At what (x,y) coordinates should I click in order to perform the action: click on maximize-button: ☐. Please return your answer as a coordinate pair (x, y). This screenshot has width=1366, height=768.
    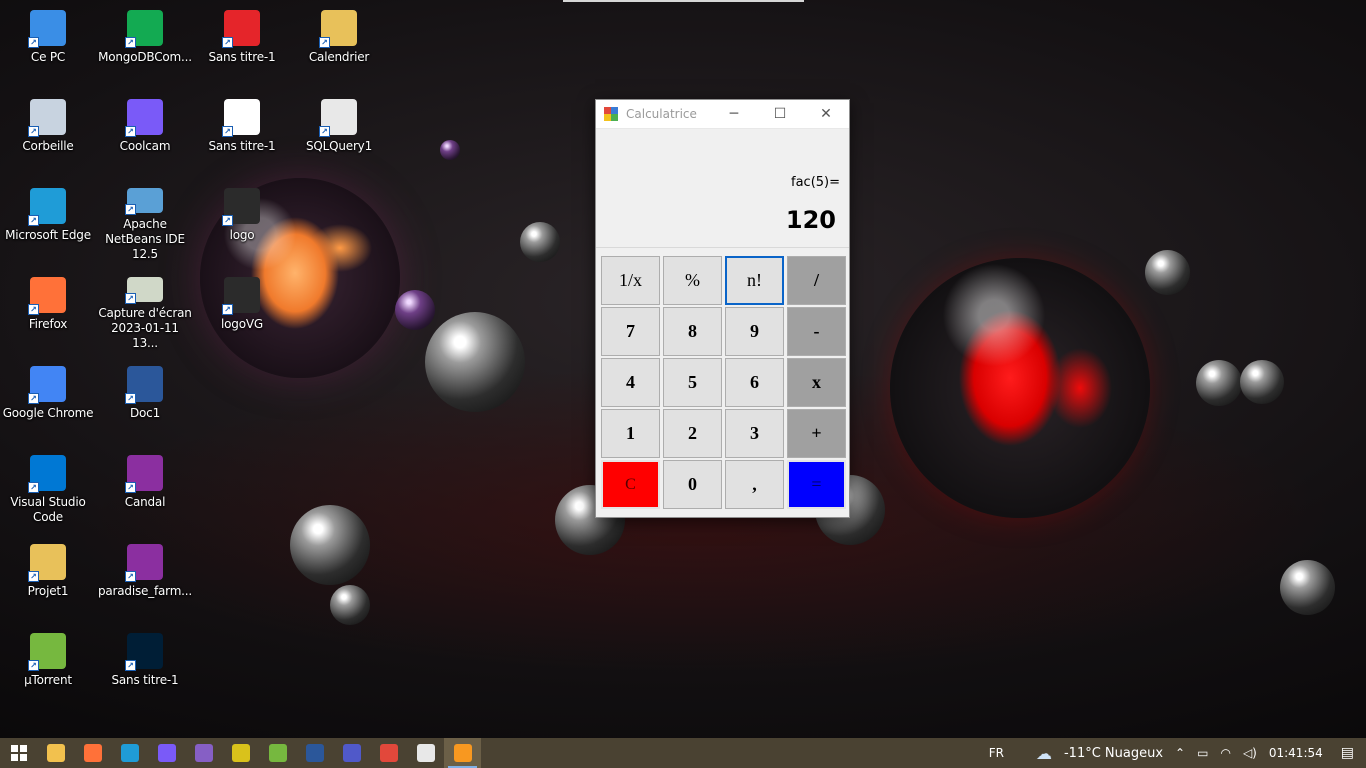
    Looking at the image, I should click on (780, 114).